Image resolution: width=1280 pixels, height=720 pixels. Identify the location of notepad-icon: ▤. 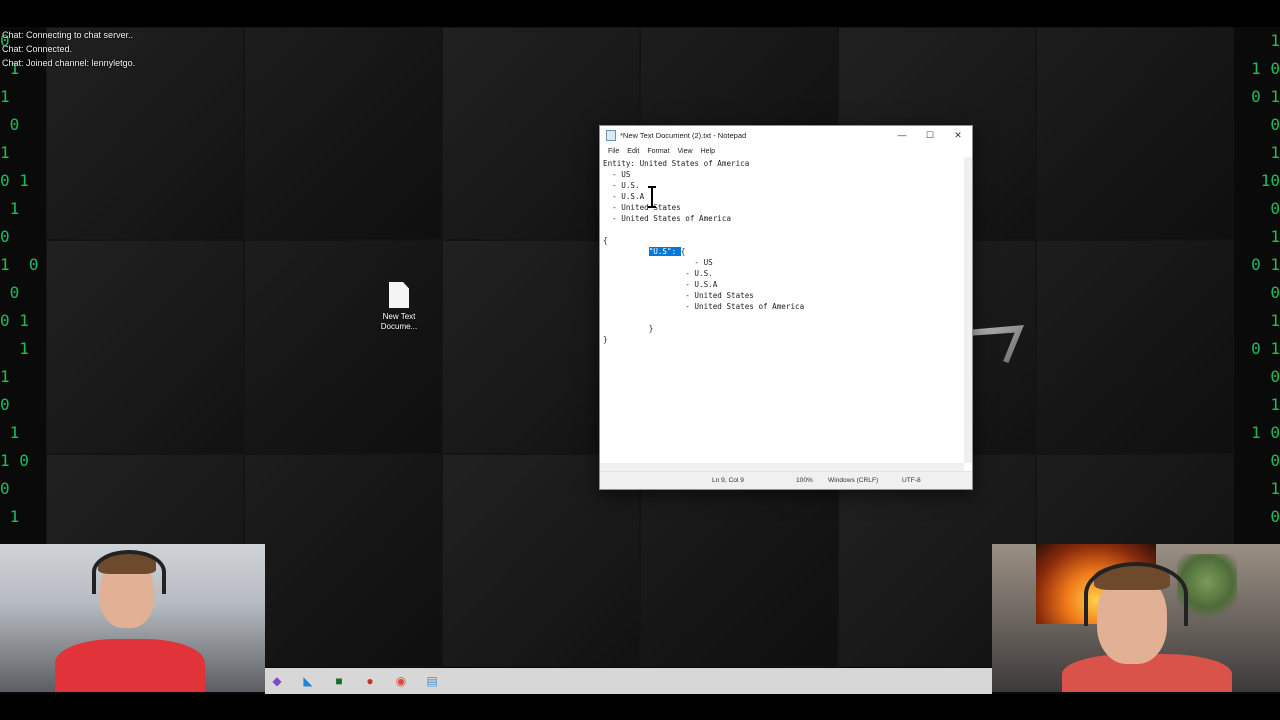
(432, 681).